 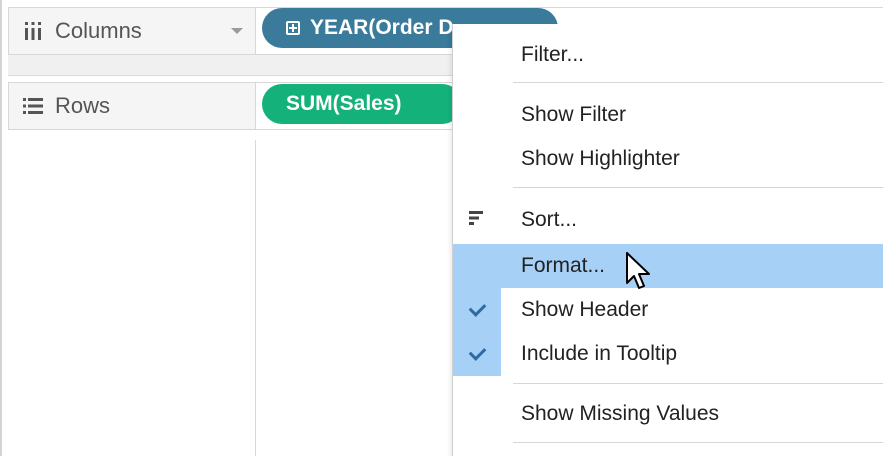 I want to click on window-edge, so click(x=1, y=228).